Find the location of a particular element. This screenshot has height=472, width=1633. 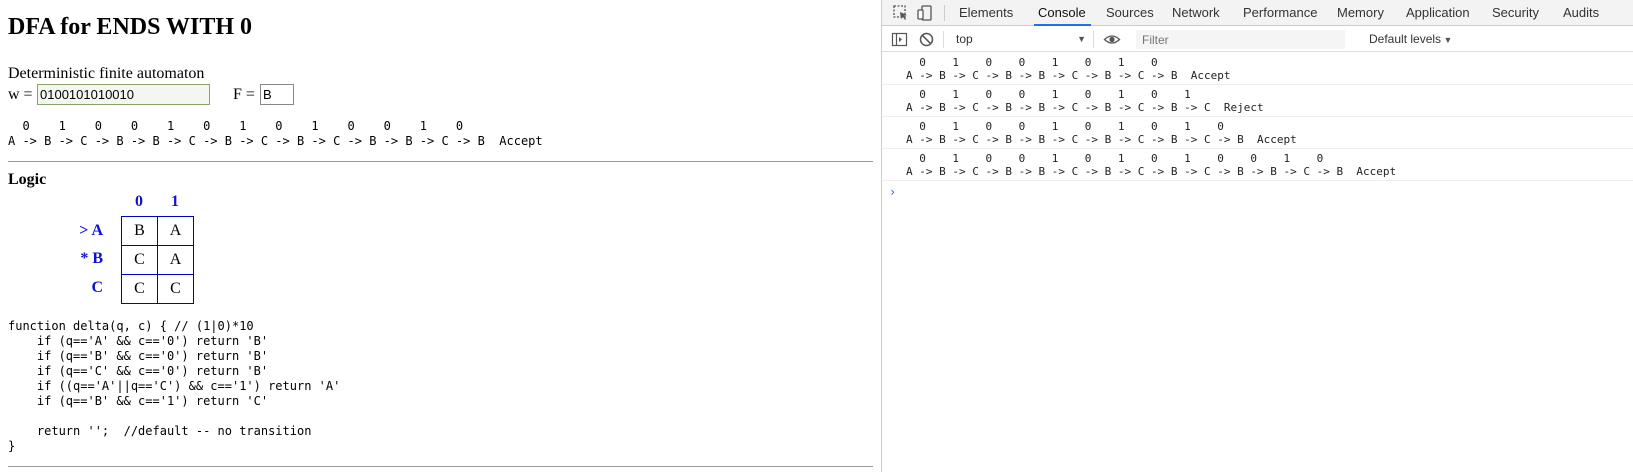

device-toolbar-icon is located at coordinates (925, 13).